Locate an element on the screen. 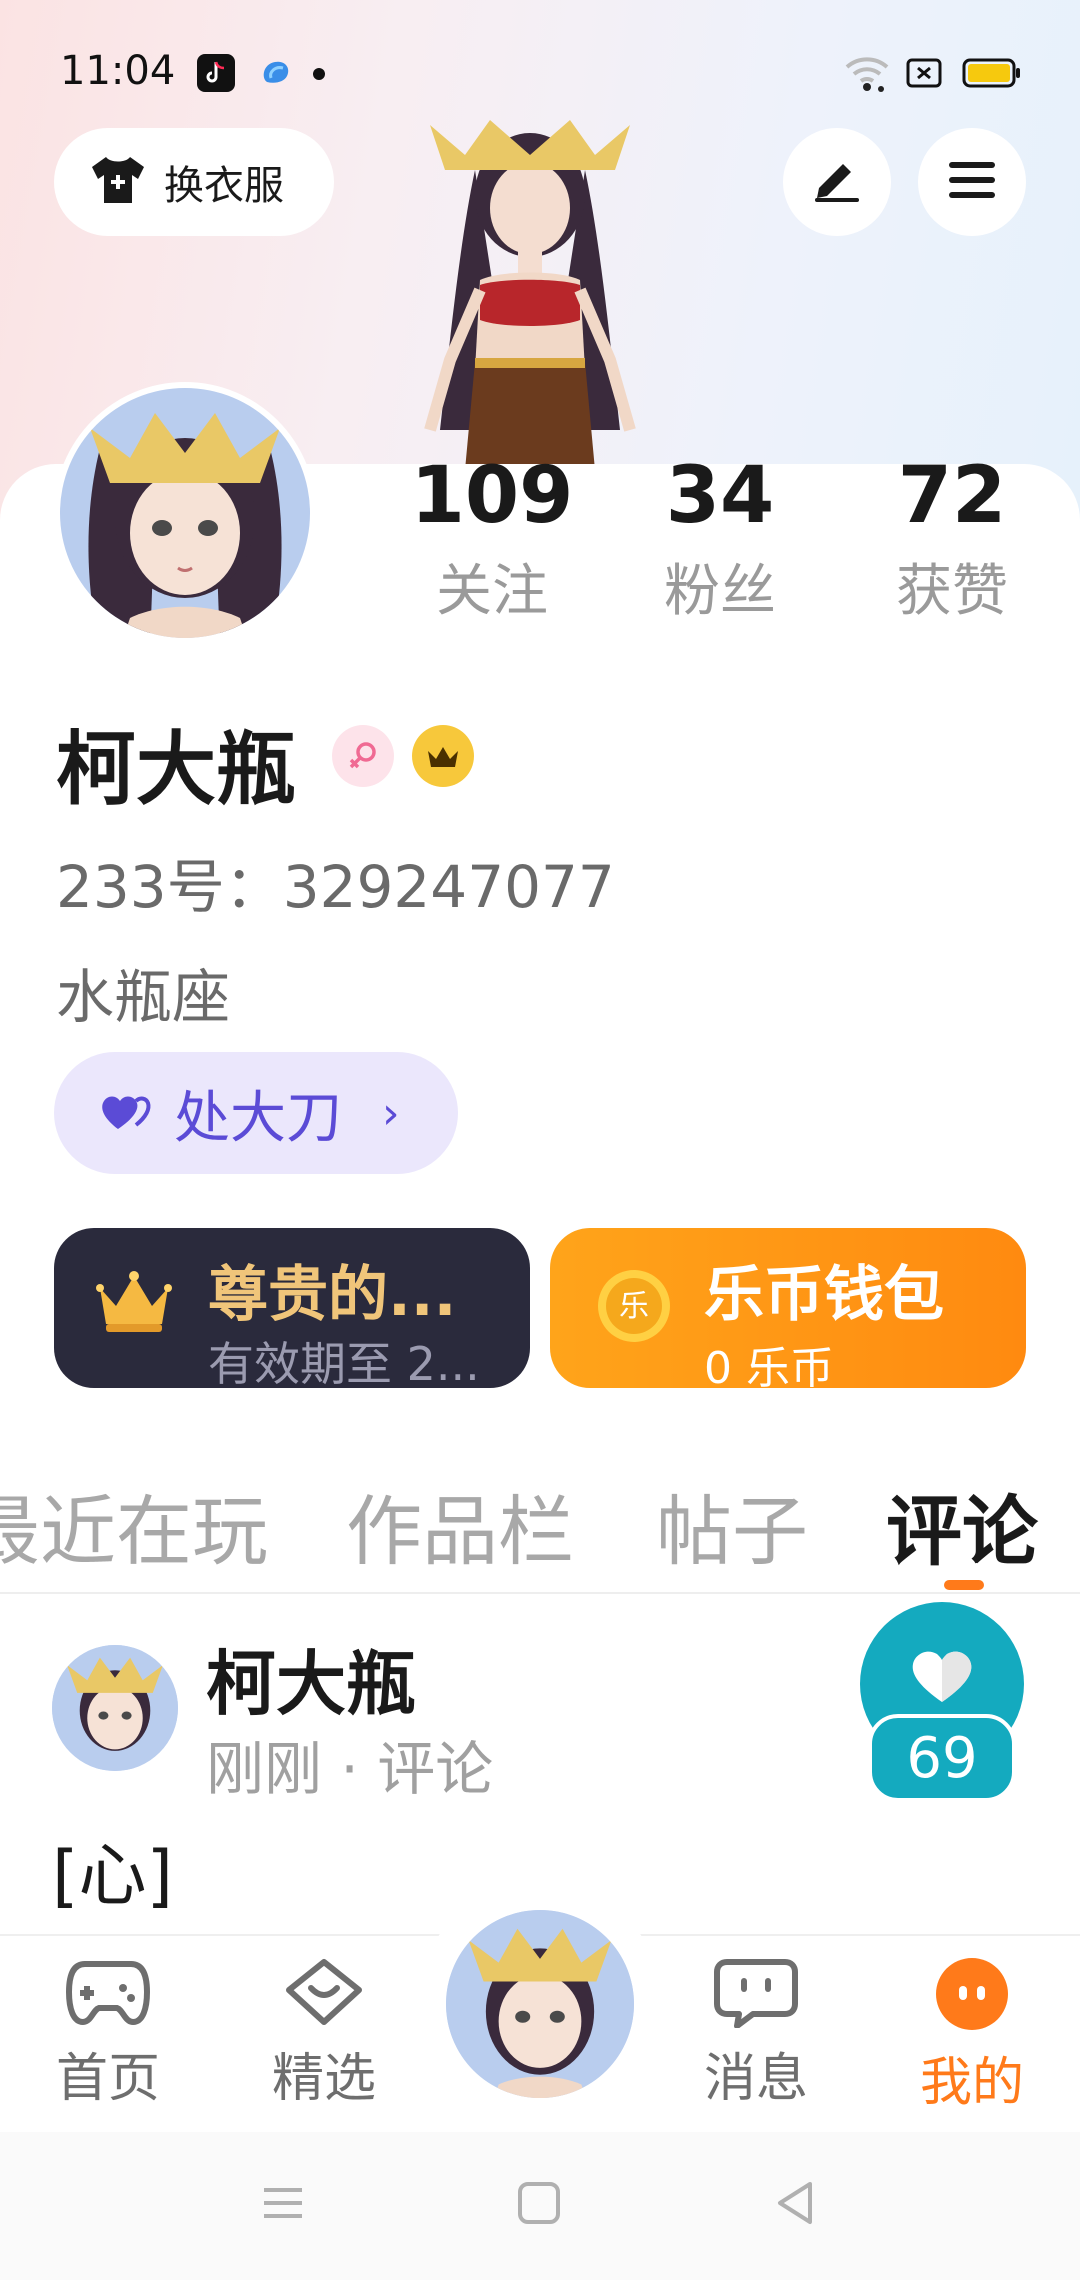  profile-avatar is located at coordinates (185, 513).